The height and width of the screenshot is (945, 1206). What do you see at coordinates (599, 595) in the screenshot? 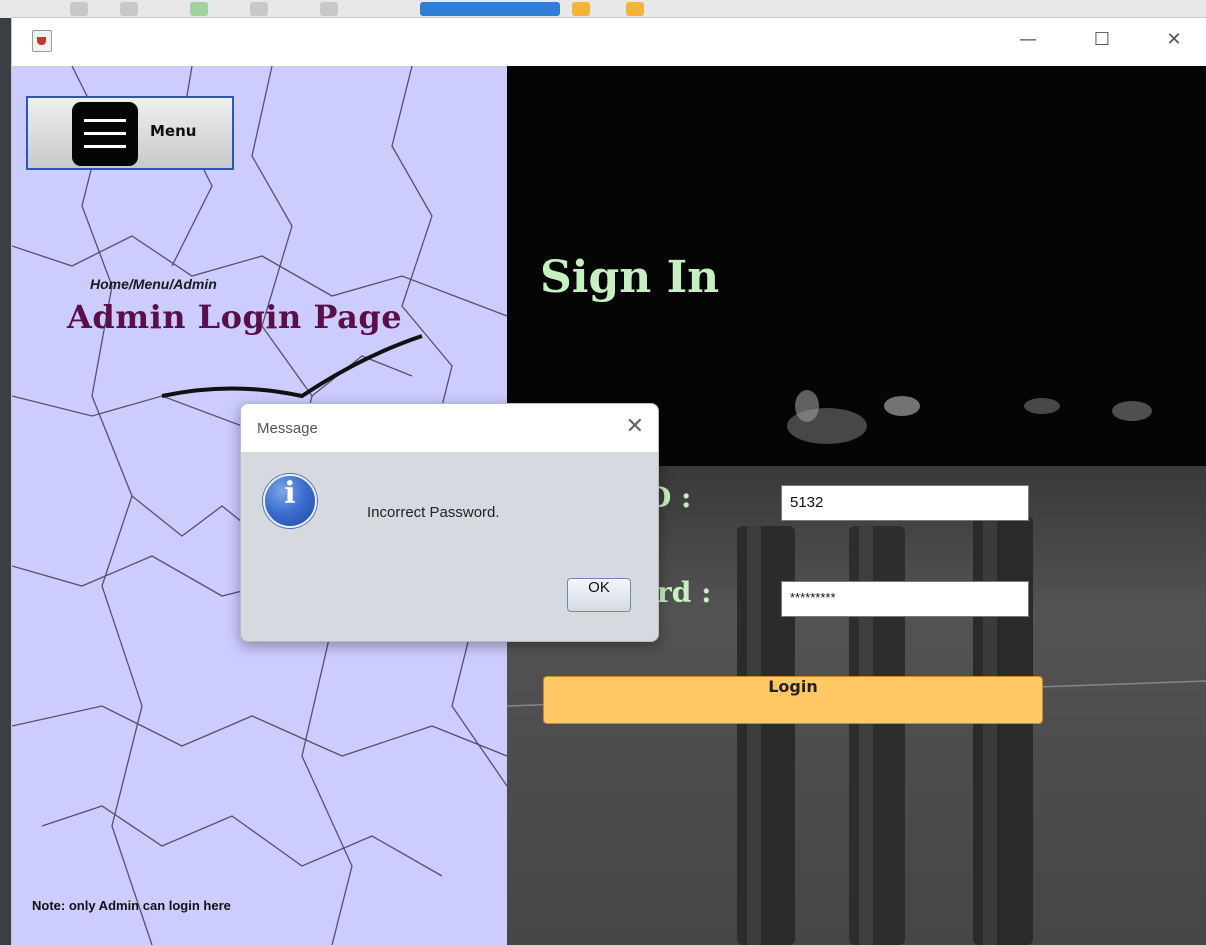
I see `ok-button: OK` at bounding box center [599, 595].